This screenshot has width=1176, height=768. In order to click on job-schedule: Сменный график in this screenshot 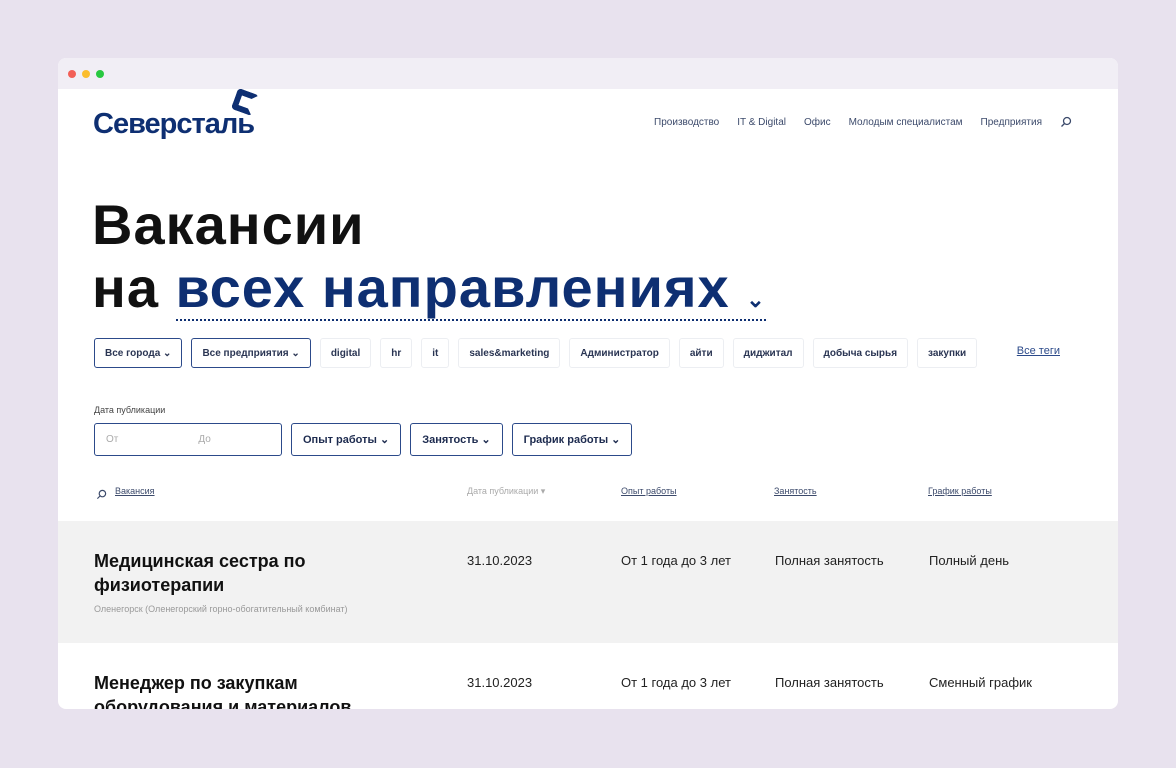, I will do `click(980, 682)`.